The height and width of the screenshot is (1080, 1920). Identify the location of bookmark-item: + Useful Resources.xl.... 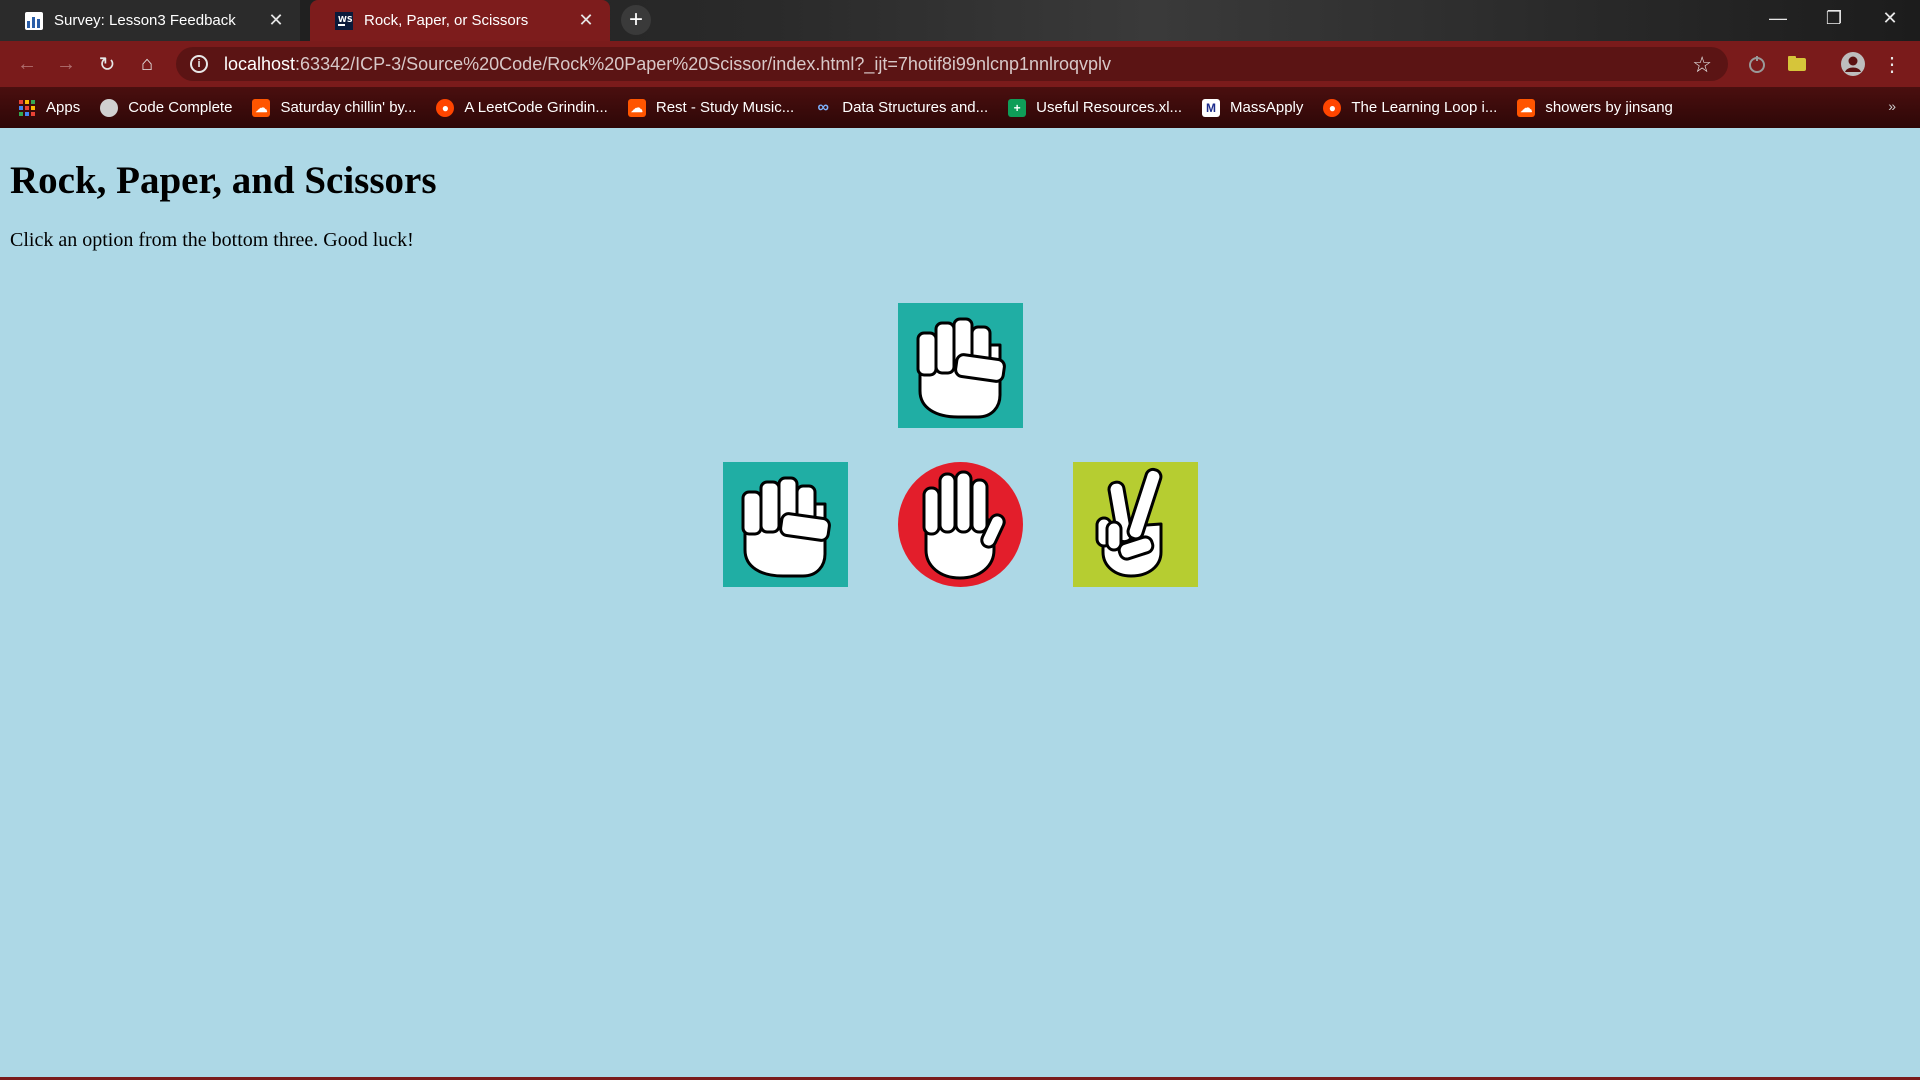
(1095, 107).